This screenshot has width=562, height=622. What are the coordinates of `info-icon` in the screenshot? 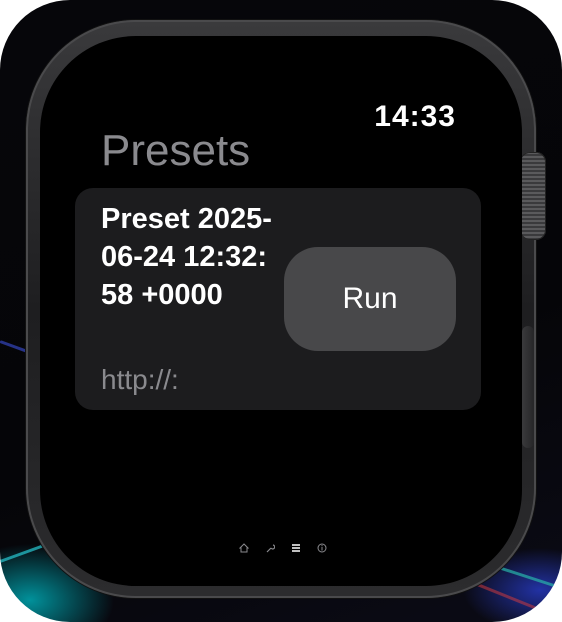 It's located at (322, 549).